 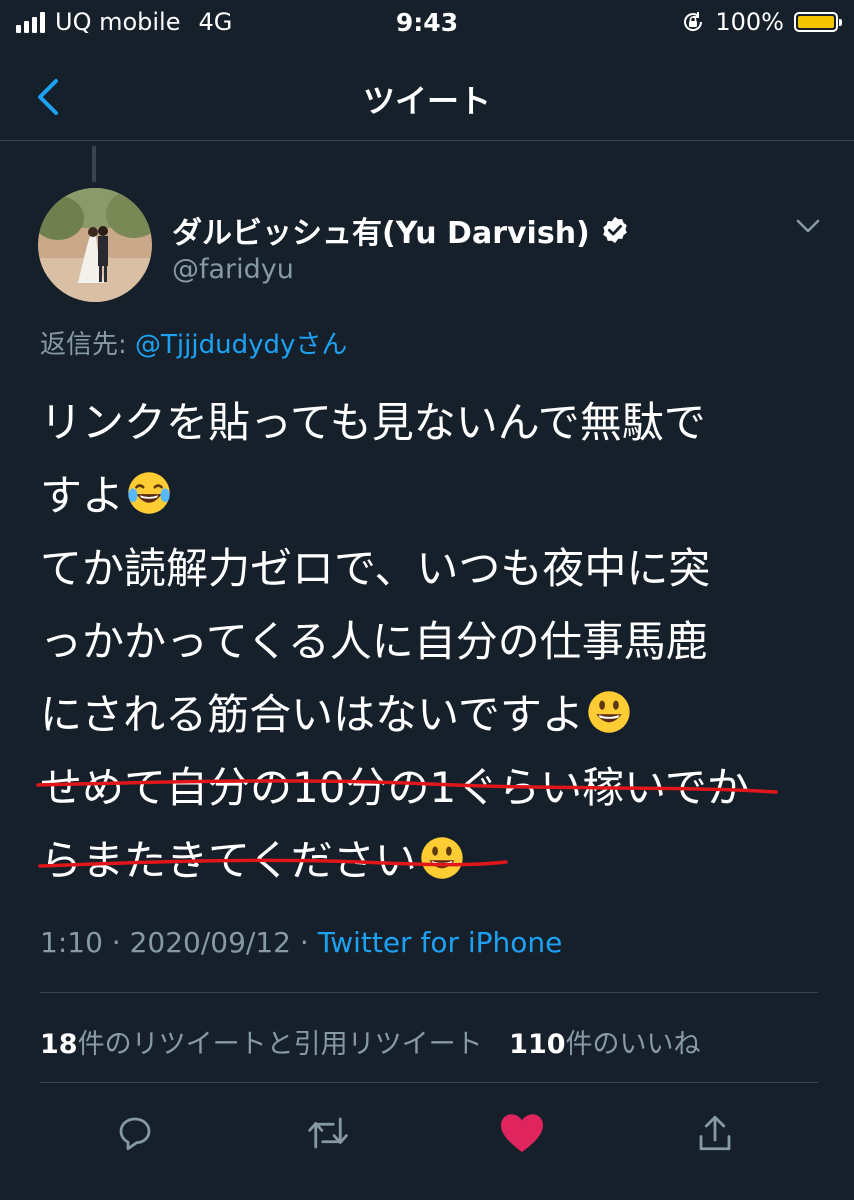 I want to click on tweet-stats: 18件のリツイートと引用リツイート 110件のいいね, so click(x=370, y=1041).